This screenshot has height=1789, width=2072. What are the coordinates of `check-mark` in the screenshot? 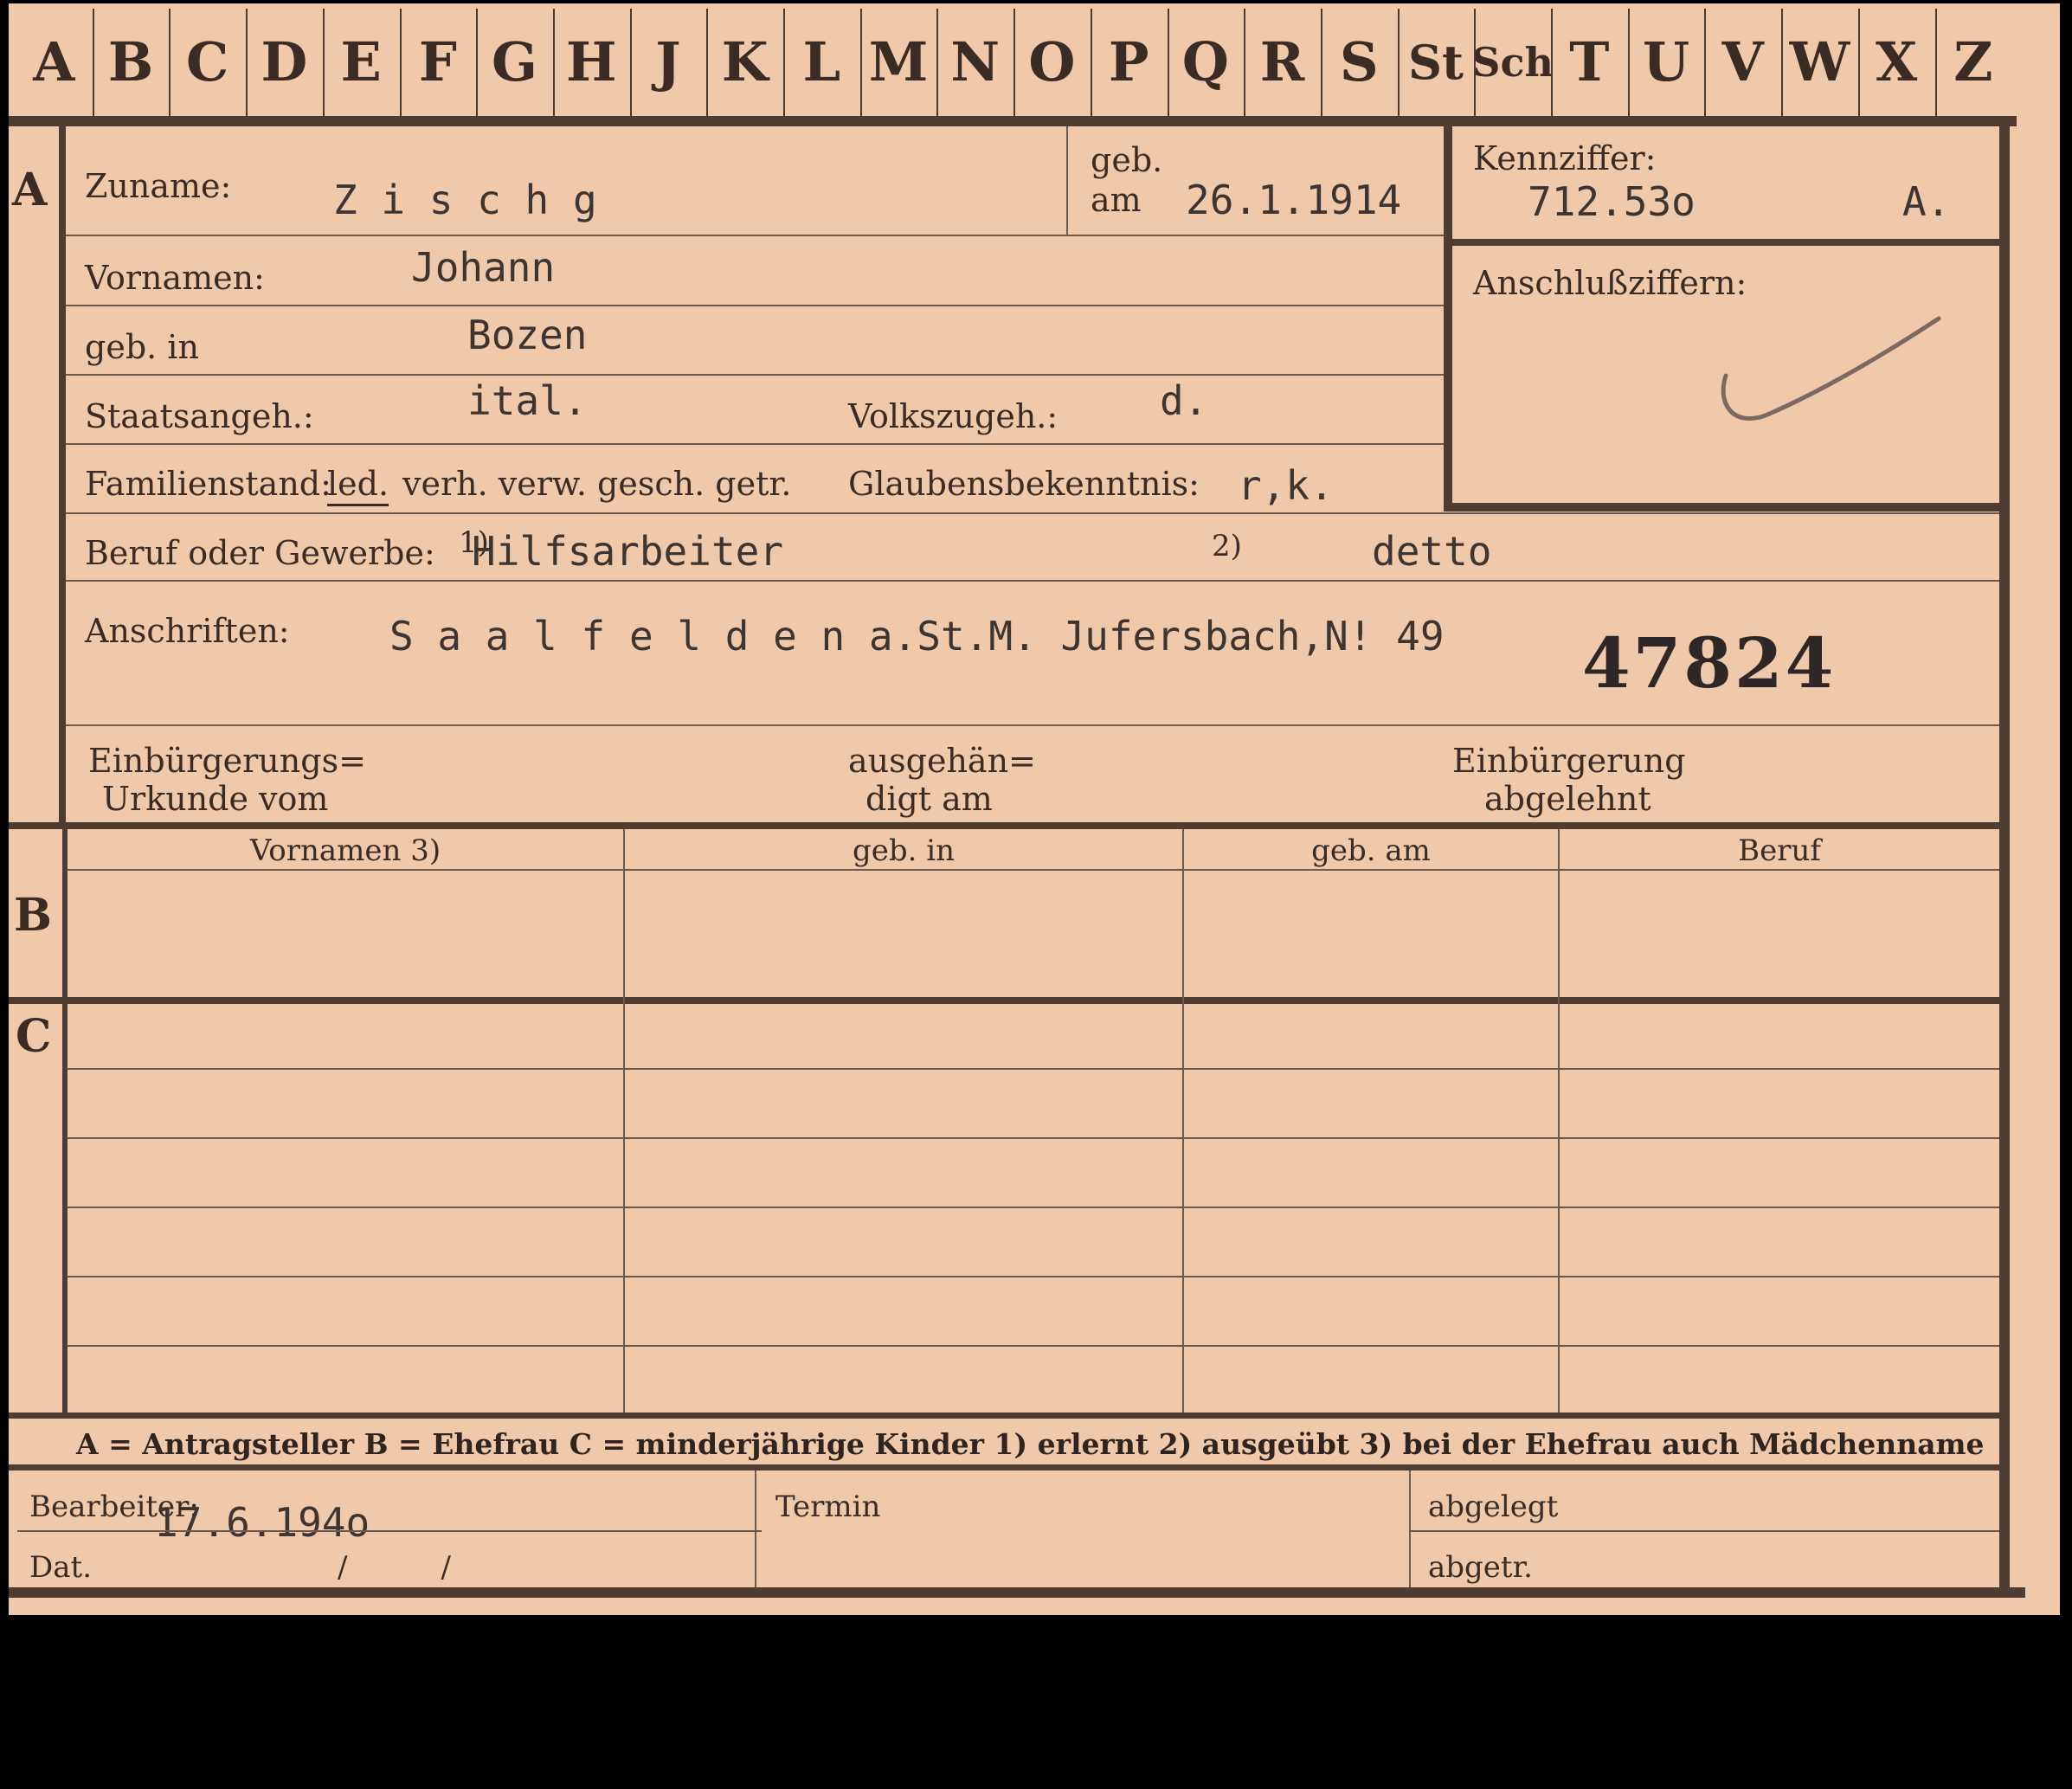 It's located at (1831, 369).